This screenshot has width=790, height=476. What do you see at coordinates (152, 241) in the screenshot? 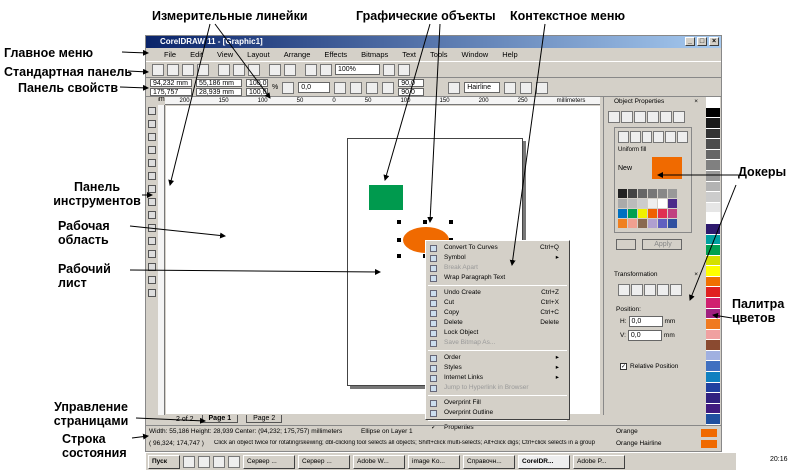
I see `interactive-tool-icon` at bounding box center [152, 241].